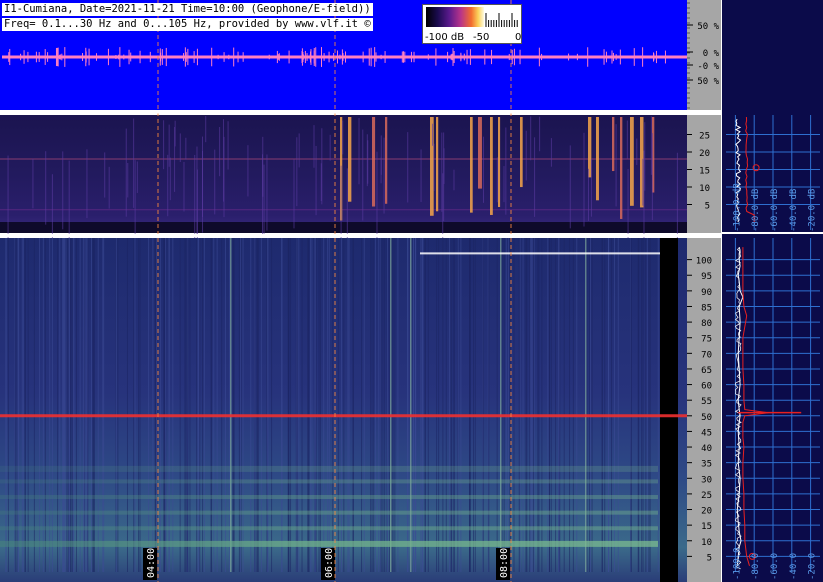 This screenshot has width=823, height=582. I want to click on spec2-y-tick-label: 65, so click(706, 371).